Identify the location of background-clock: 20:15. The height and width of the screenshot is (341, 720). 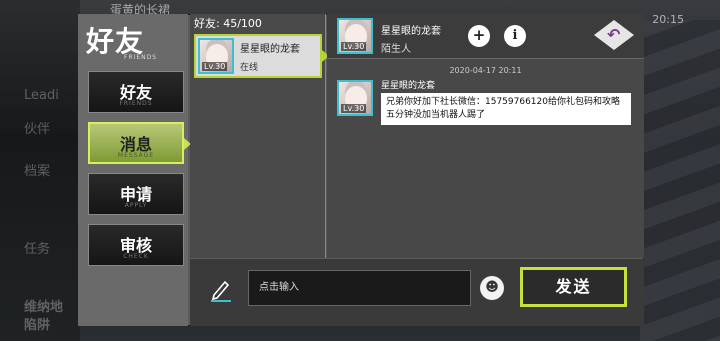
(668, 19).